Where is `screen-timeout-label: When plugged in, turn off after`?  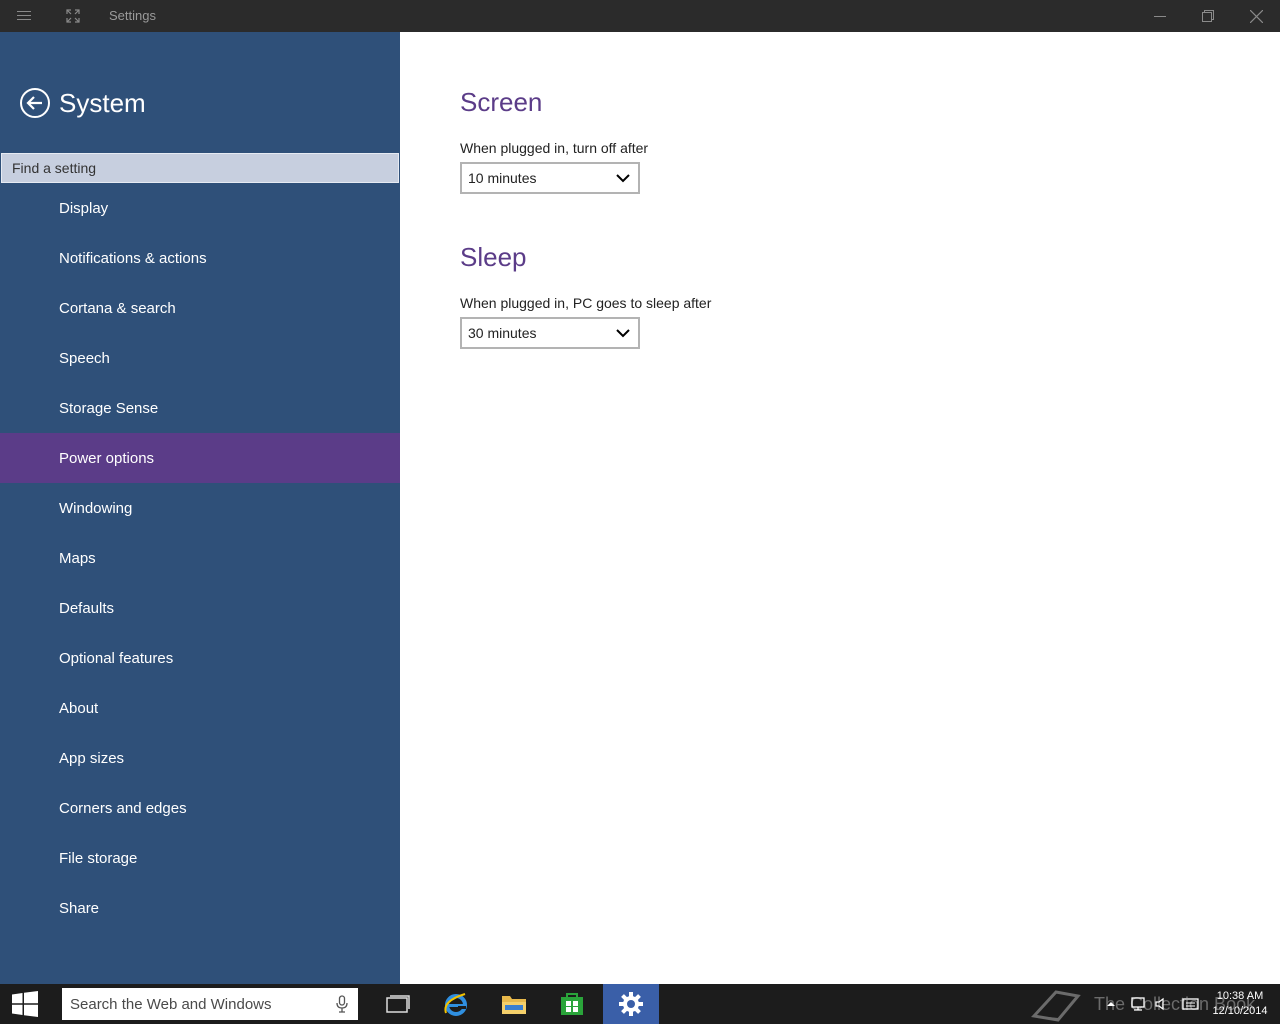 screen-timeout-label: When plugged in, turn off after is located at coordinates (554, 148).